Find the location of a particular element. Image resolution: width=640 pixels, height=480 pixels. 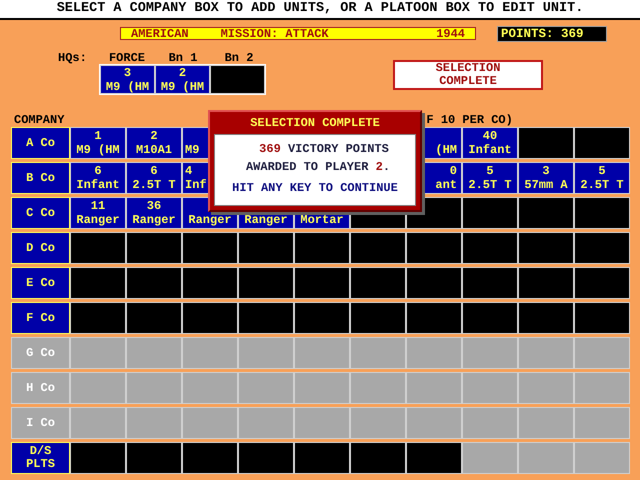

hqs-label: HQs: is located at coordinates (73, 57).